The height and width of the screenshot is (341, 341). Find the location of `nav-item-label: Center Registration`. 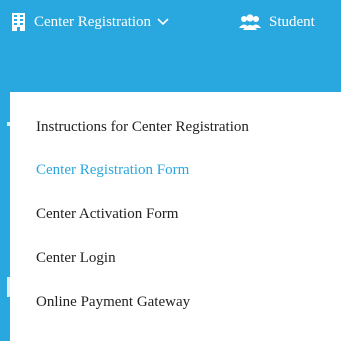

nav-item-label: Center Registration is located at coordinates (93, 21).